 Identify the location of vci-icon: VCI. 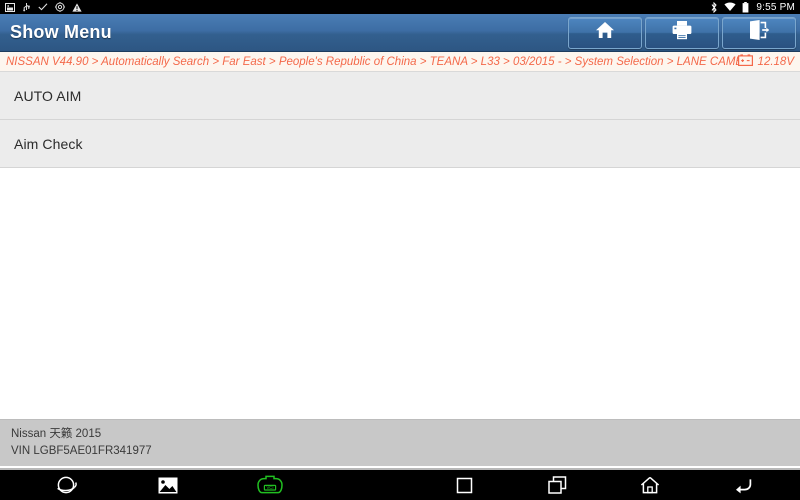
(270, 485).